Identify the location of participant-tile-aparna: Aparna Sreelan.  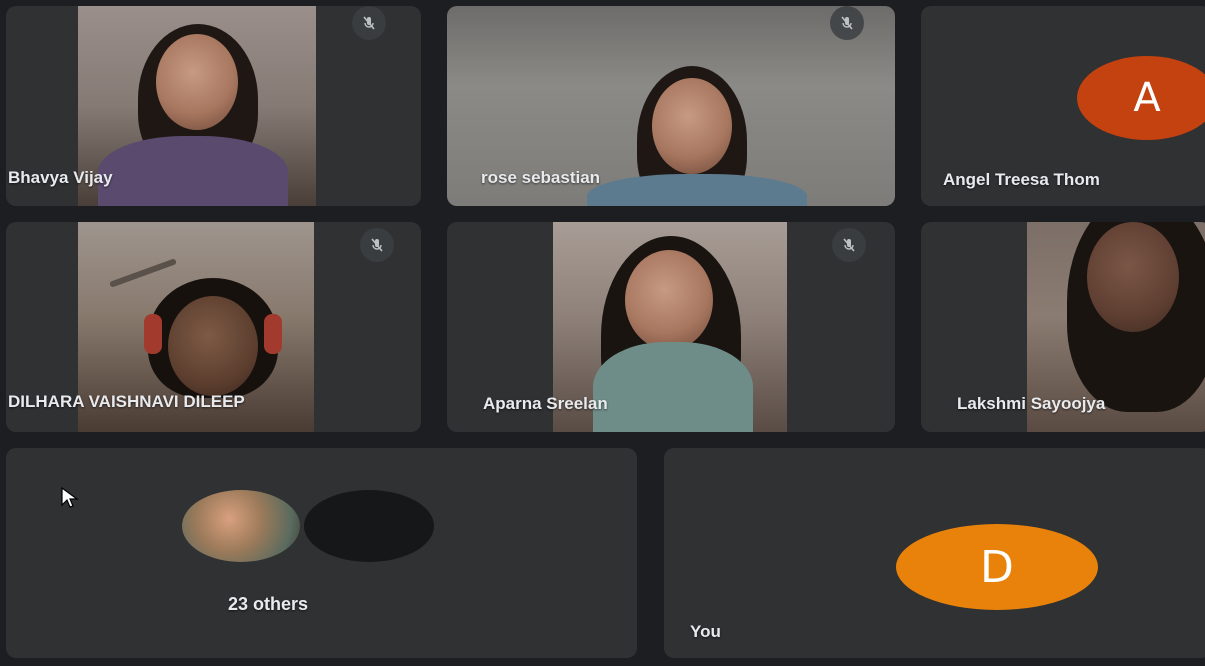
(671, 327).